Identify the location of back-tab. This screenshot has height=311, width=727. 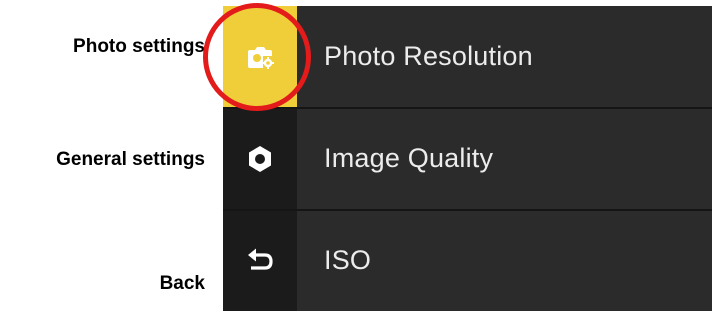
(260, 260).